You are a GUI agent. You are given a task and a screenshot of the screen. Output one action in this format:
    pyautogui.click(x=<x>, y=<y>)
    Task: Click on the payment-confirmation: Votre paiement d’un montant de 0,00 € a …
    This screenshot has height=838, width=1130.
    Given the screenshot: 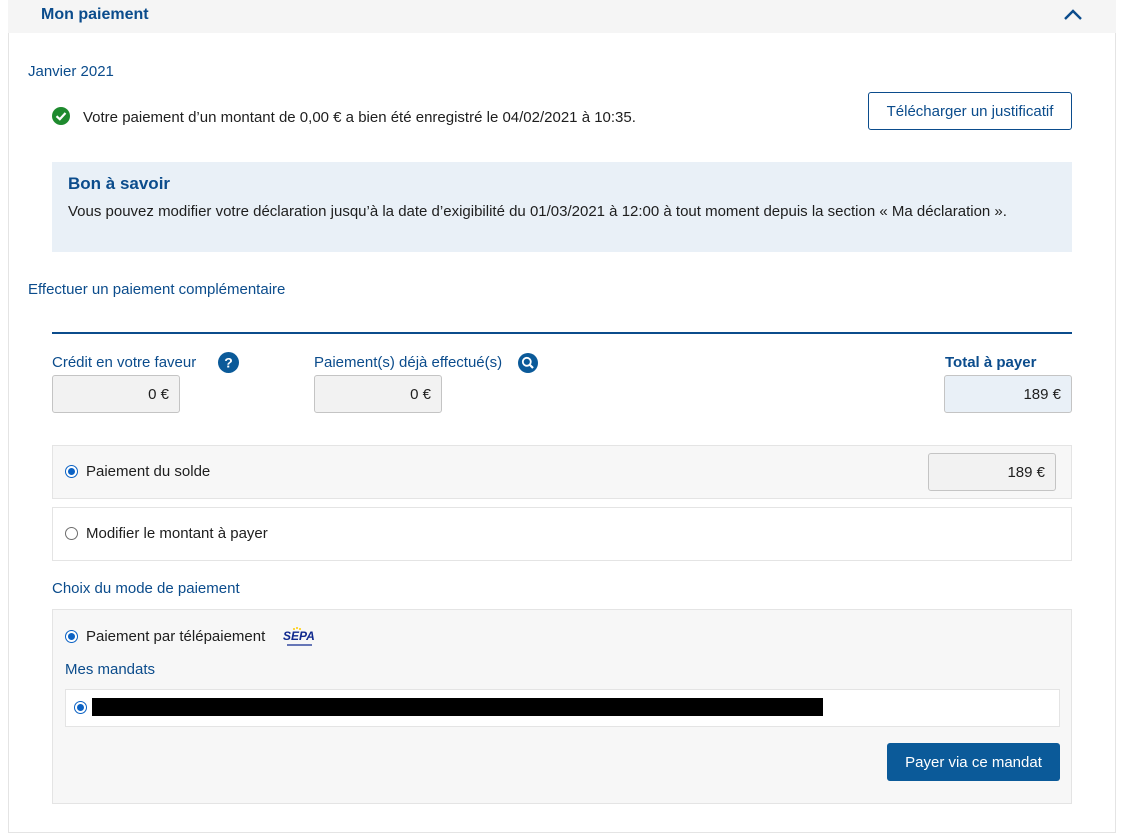 What is the action you would take?
    pyautogui.click(x=359, y=117)
    